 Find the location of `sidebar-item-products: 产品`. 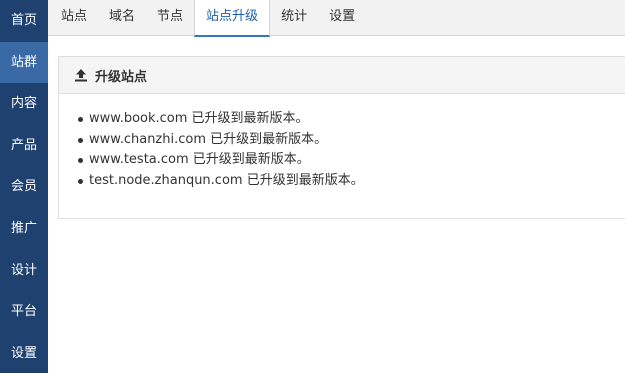

sidebar-item-products: 产品 is located at coordinates (24, 146).